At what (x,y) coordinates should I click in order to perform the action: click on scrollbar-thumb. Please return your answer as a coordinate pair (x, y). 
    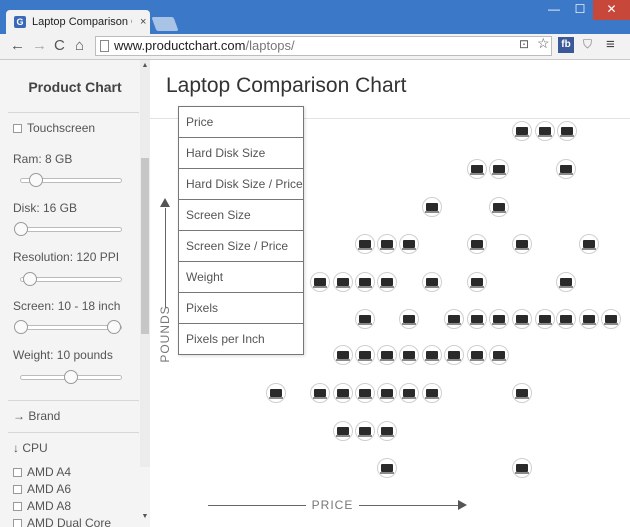
    Looking at the image, I should click on (145, 246).